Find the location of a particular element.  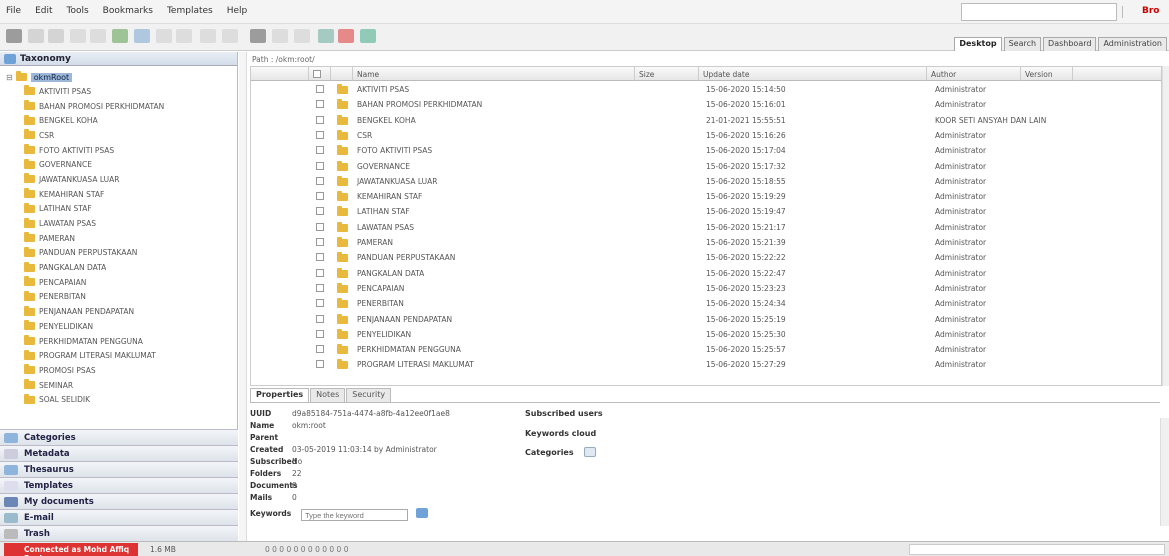

workflow-icon is located at coordinates (302, 36).